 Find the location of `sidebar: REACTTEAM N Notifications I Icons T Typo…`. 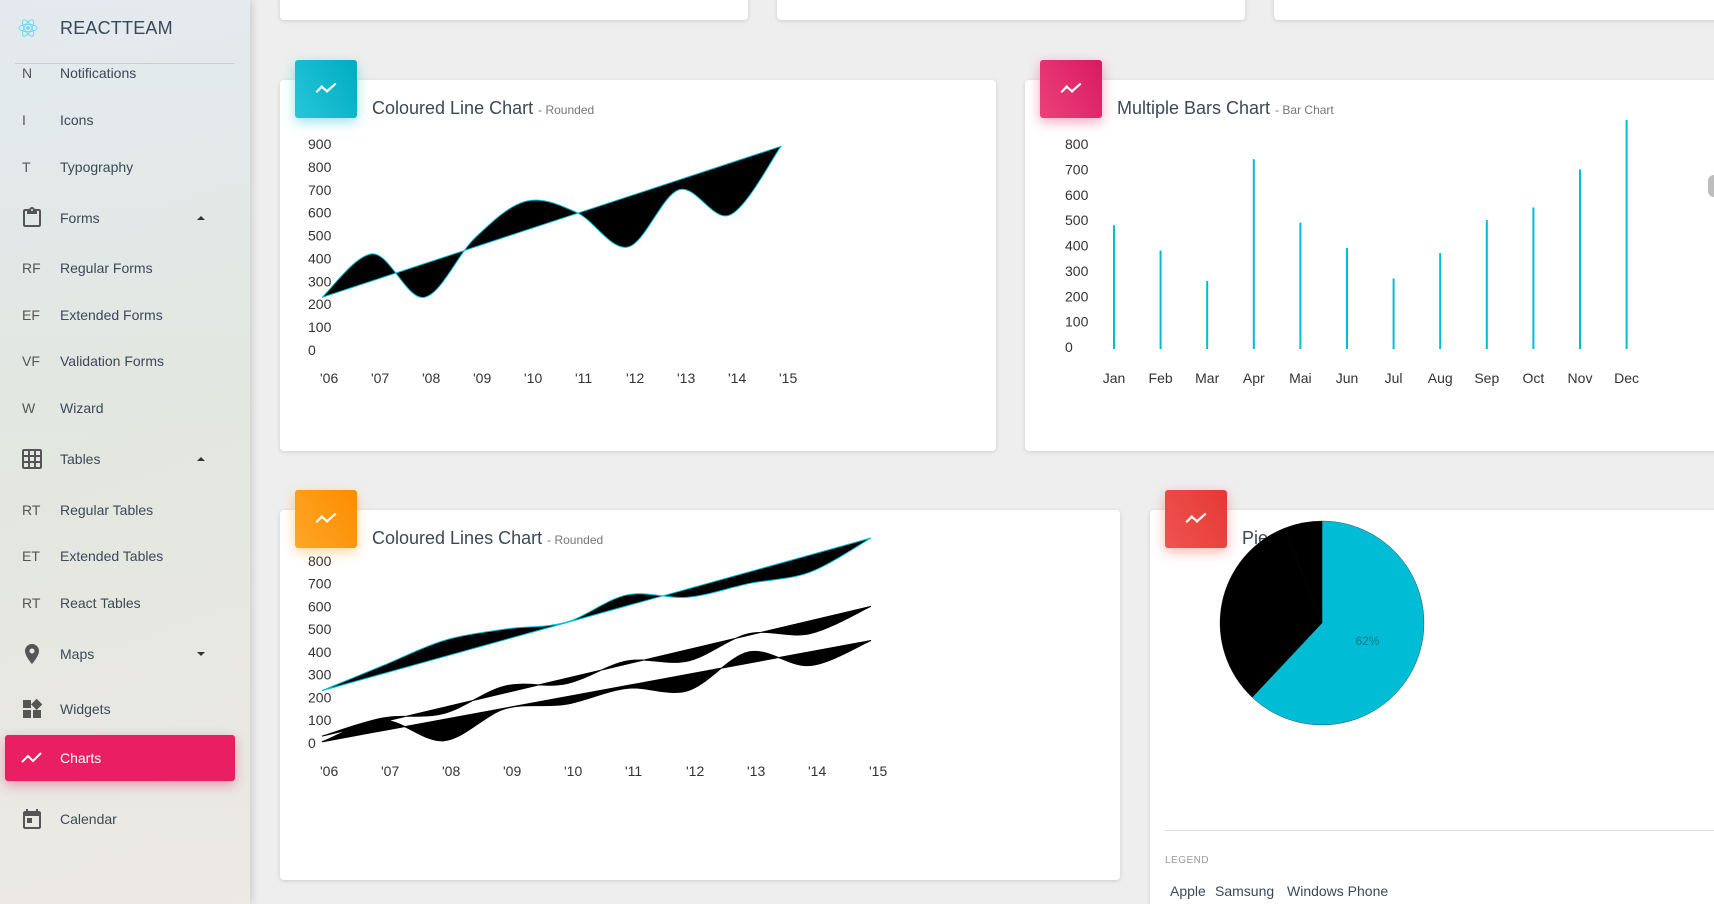

sidebar: REACTTEAM N Notifications I Icons T Typo… is located at coordinates (125, 452).